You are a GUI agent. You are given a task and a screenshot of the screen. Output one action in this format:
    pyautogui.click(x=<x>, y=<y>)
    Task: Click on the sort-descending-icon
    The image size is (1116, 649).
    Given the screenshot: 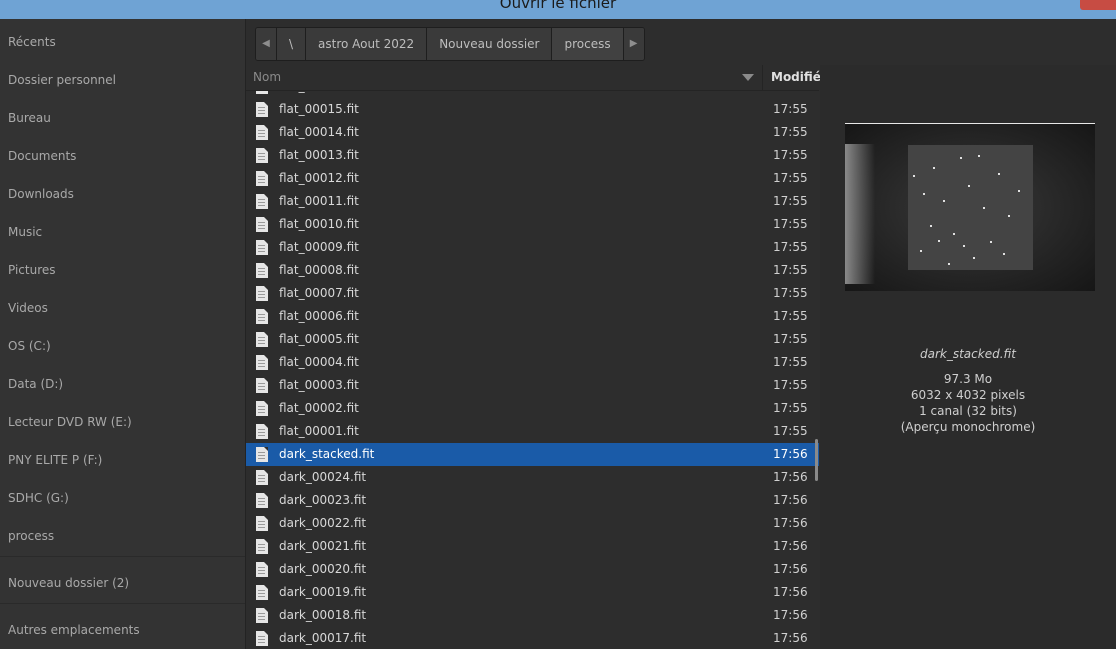 What is the action you would take?
    pyautogui.click(x=748, y=77)
    